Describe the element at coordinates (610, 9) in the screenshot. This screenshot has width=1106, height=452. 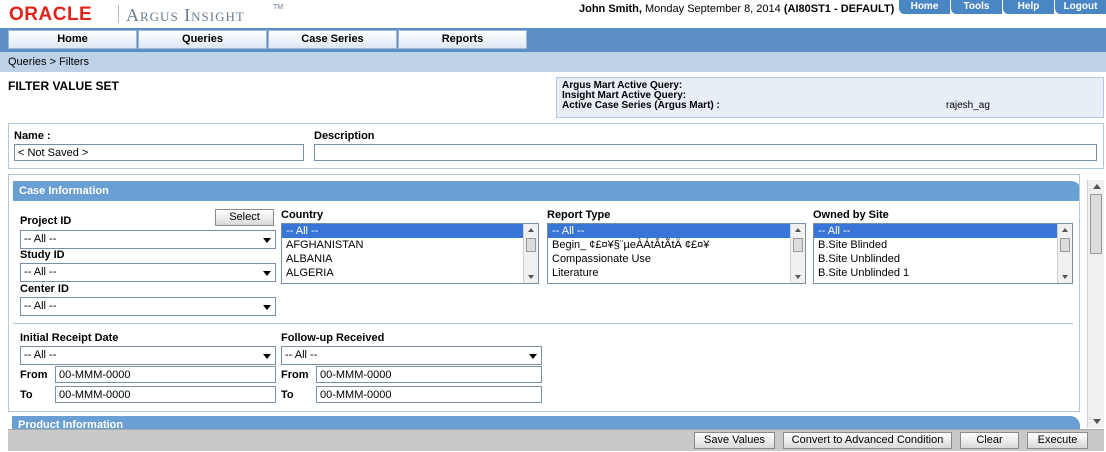
I see `user-name: John Smith,` at that location.